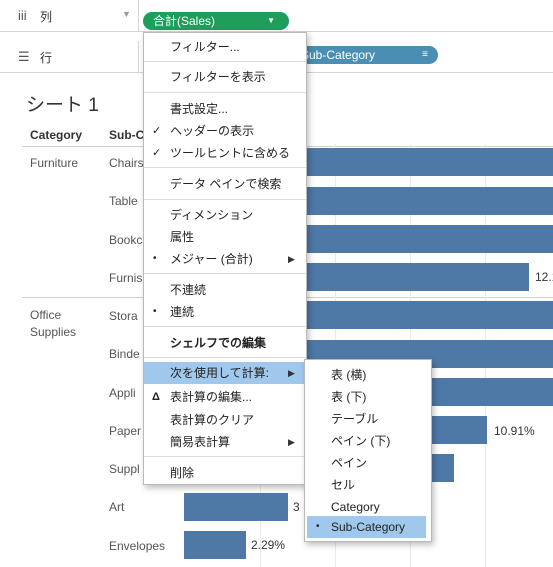 Image resolution: width=553 pixels, height=567 pixels. I want to click on sales-pill: 合計(Sales) ▼, so click(216, 21).